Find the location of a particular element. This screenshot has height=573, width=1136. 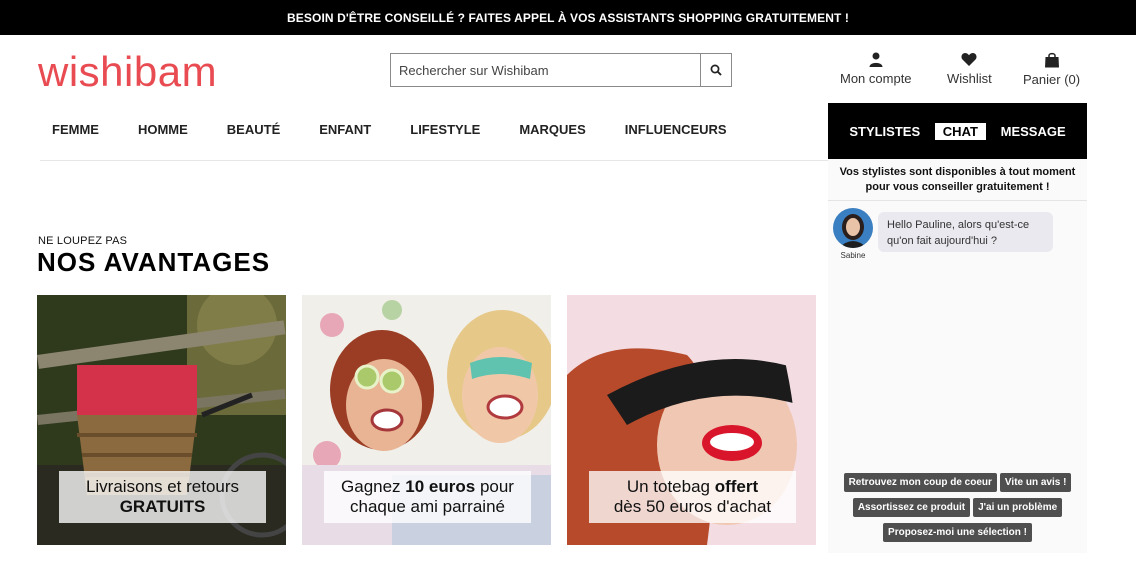

caption-line1: Gagnez 10 euros pour is located at coordinates (427, 486).